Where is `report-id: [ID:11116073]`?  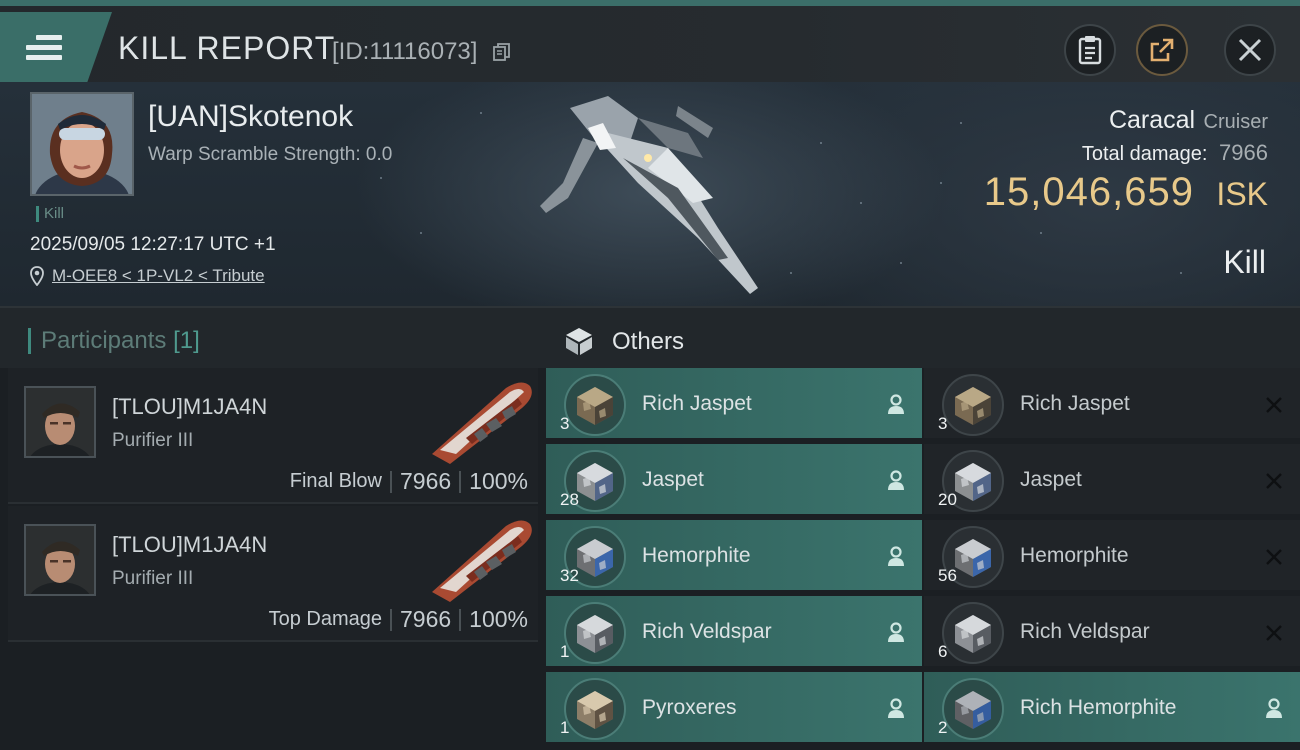 report-id: [ID:11116073] is located at coordinates (405, 51).